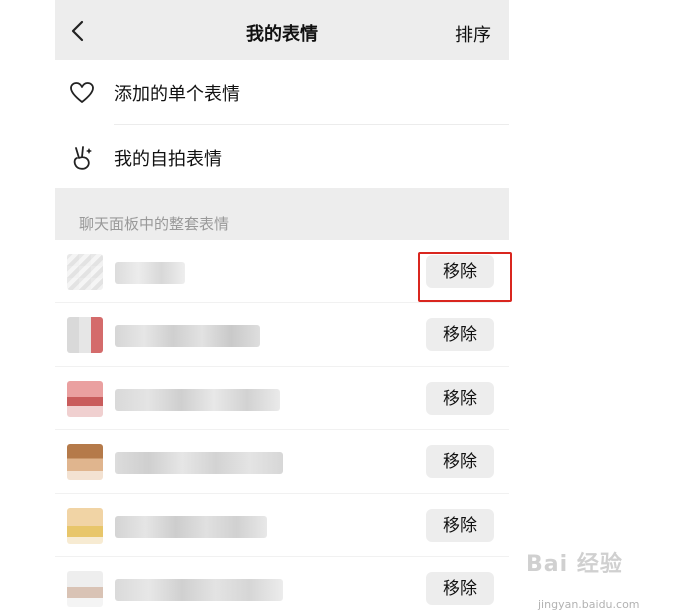  I want to click on nav-bar: 我的表情 排序, so click(282, 30).